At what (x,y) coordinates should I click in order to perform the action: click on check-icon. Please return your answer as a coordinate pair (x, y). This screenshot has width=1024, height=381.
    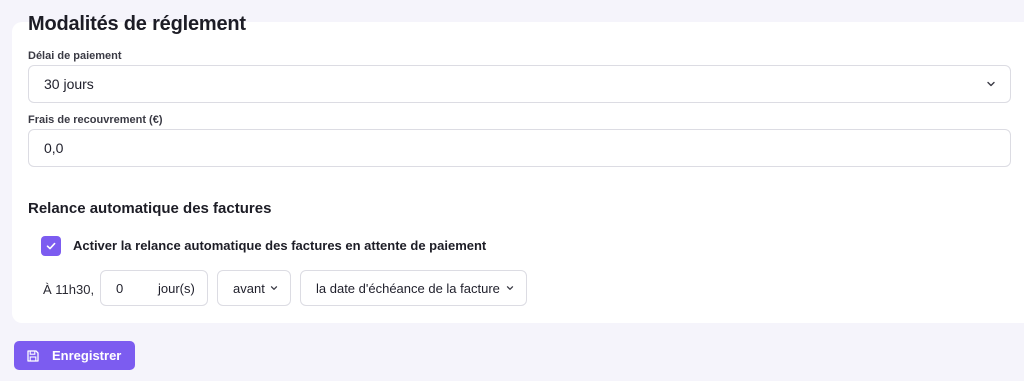
    Looking at the image, I should click on (51, 246).